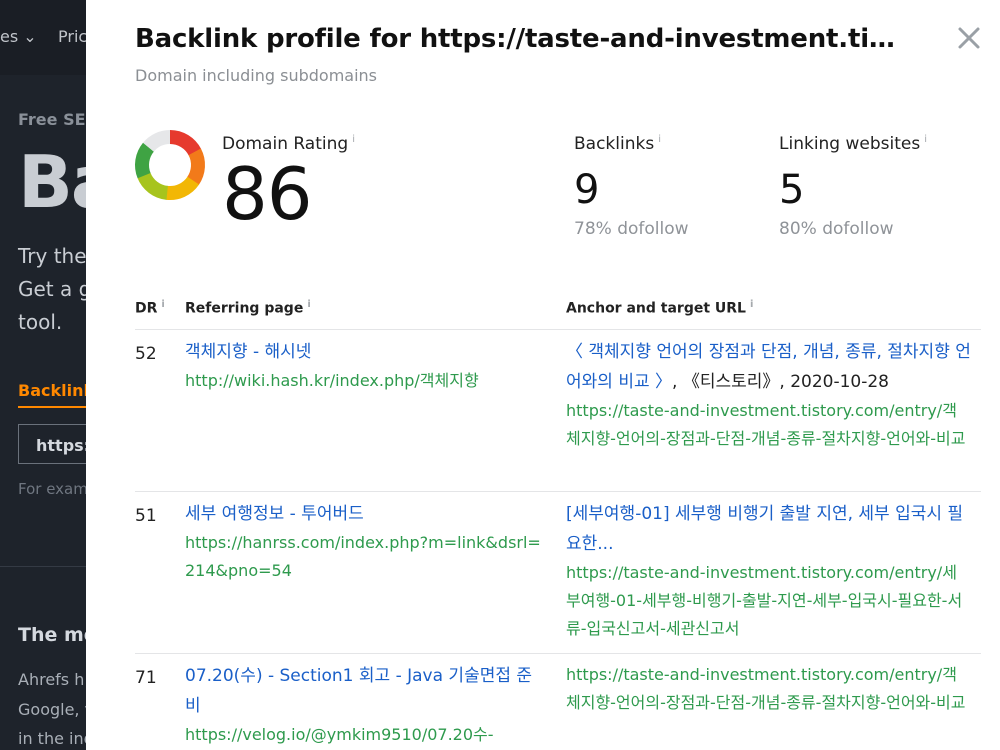 This screenshot has width=1000, height=750. What do you see at coordinates (56, 390) in the screenshot?
I see `tab-backlink: Backlink` at bounding box center [56, 390].